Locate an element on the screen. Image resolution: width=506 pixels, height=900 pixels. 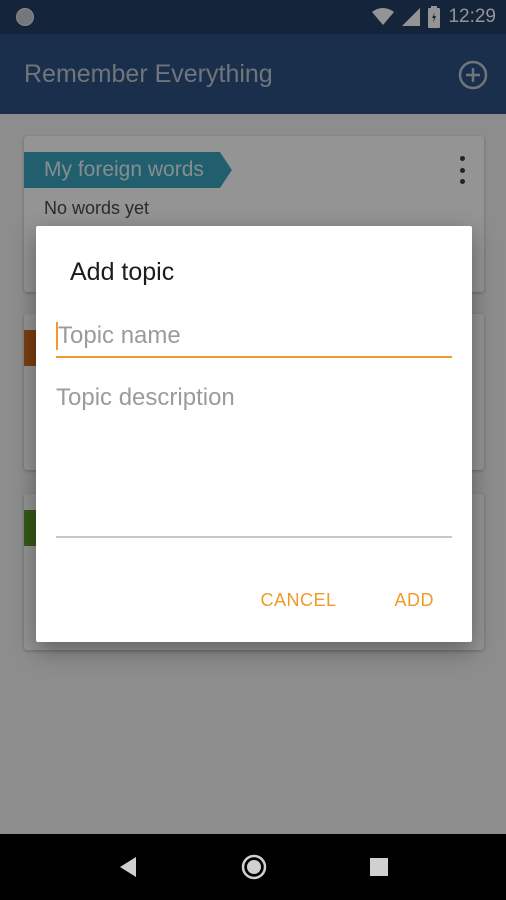
navigation-bar is located at coordinates (253, 867).